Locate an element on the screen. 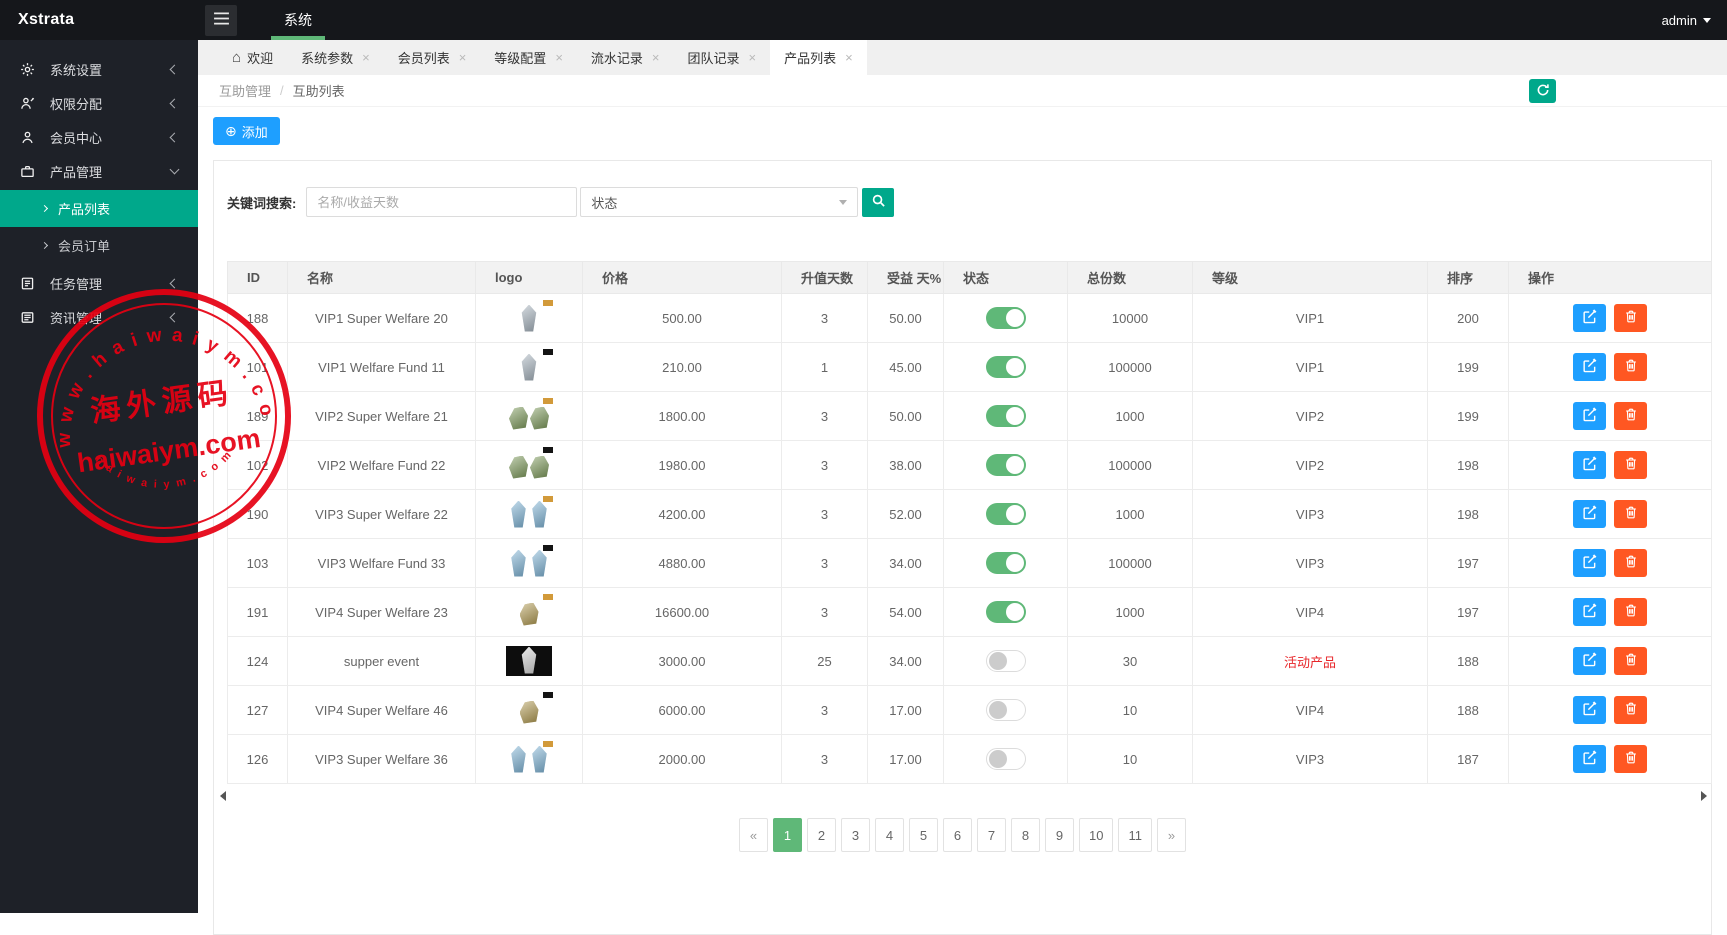 The image size is (1727, 935). sidebar-item-label: 产品列表 is located at coordinates (84, 209).